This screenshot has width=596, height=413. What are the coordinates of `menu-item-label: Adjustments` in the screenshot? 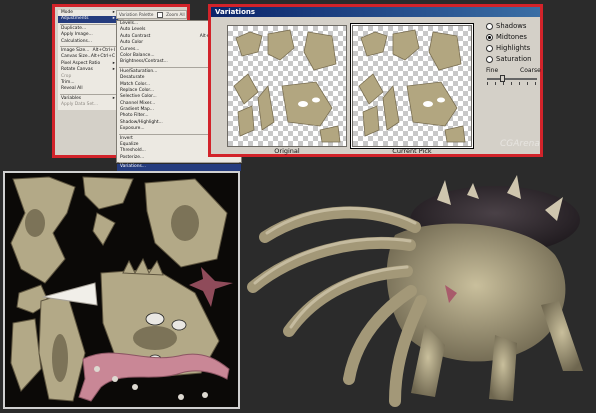 It's located at (75, 19).